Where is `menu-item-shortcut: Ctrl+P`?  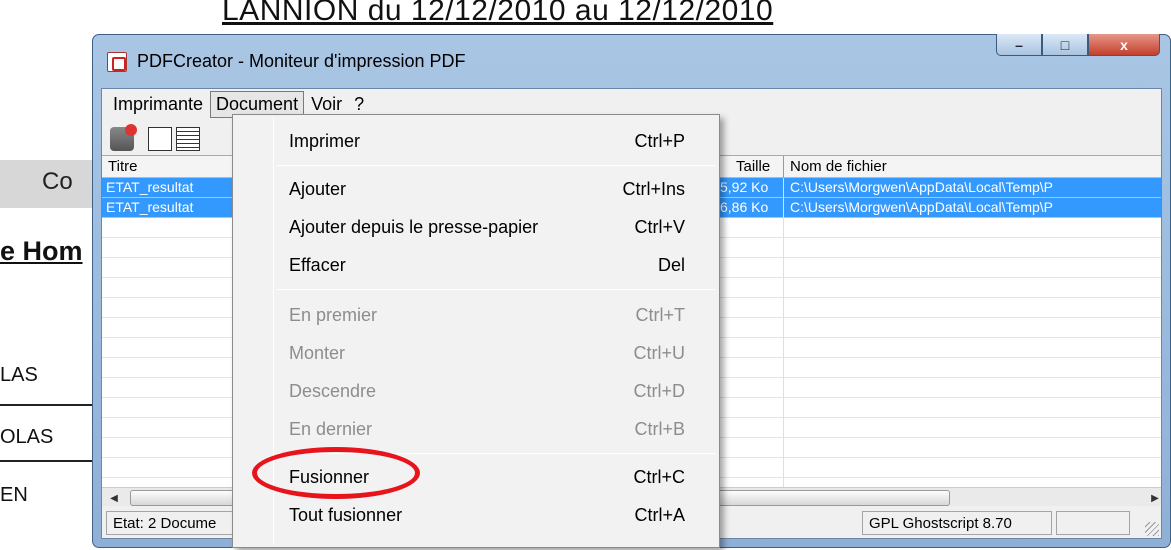 menu-item-shortcut: Ctrl+P is located at coordinates (659, 141).